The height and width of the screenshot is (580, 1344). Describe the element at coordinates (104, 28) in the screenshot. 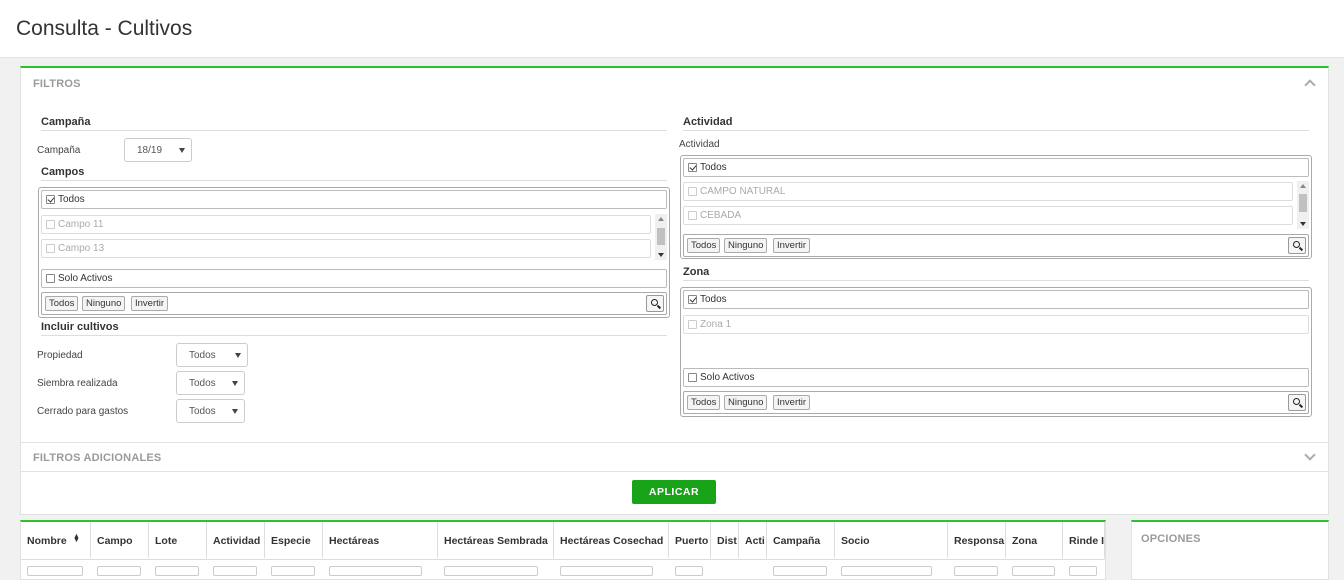

I see `page-title: Consulta - Cultivos` at that location.